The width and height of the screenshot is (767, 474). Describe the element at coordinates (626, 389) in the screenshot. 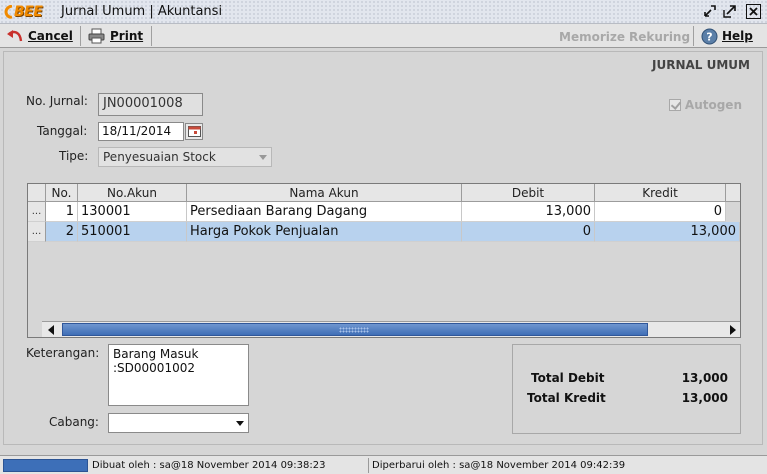

I see `totals-box: Total Debit 13,000 Total Kredit 13,000` at that location.